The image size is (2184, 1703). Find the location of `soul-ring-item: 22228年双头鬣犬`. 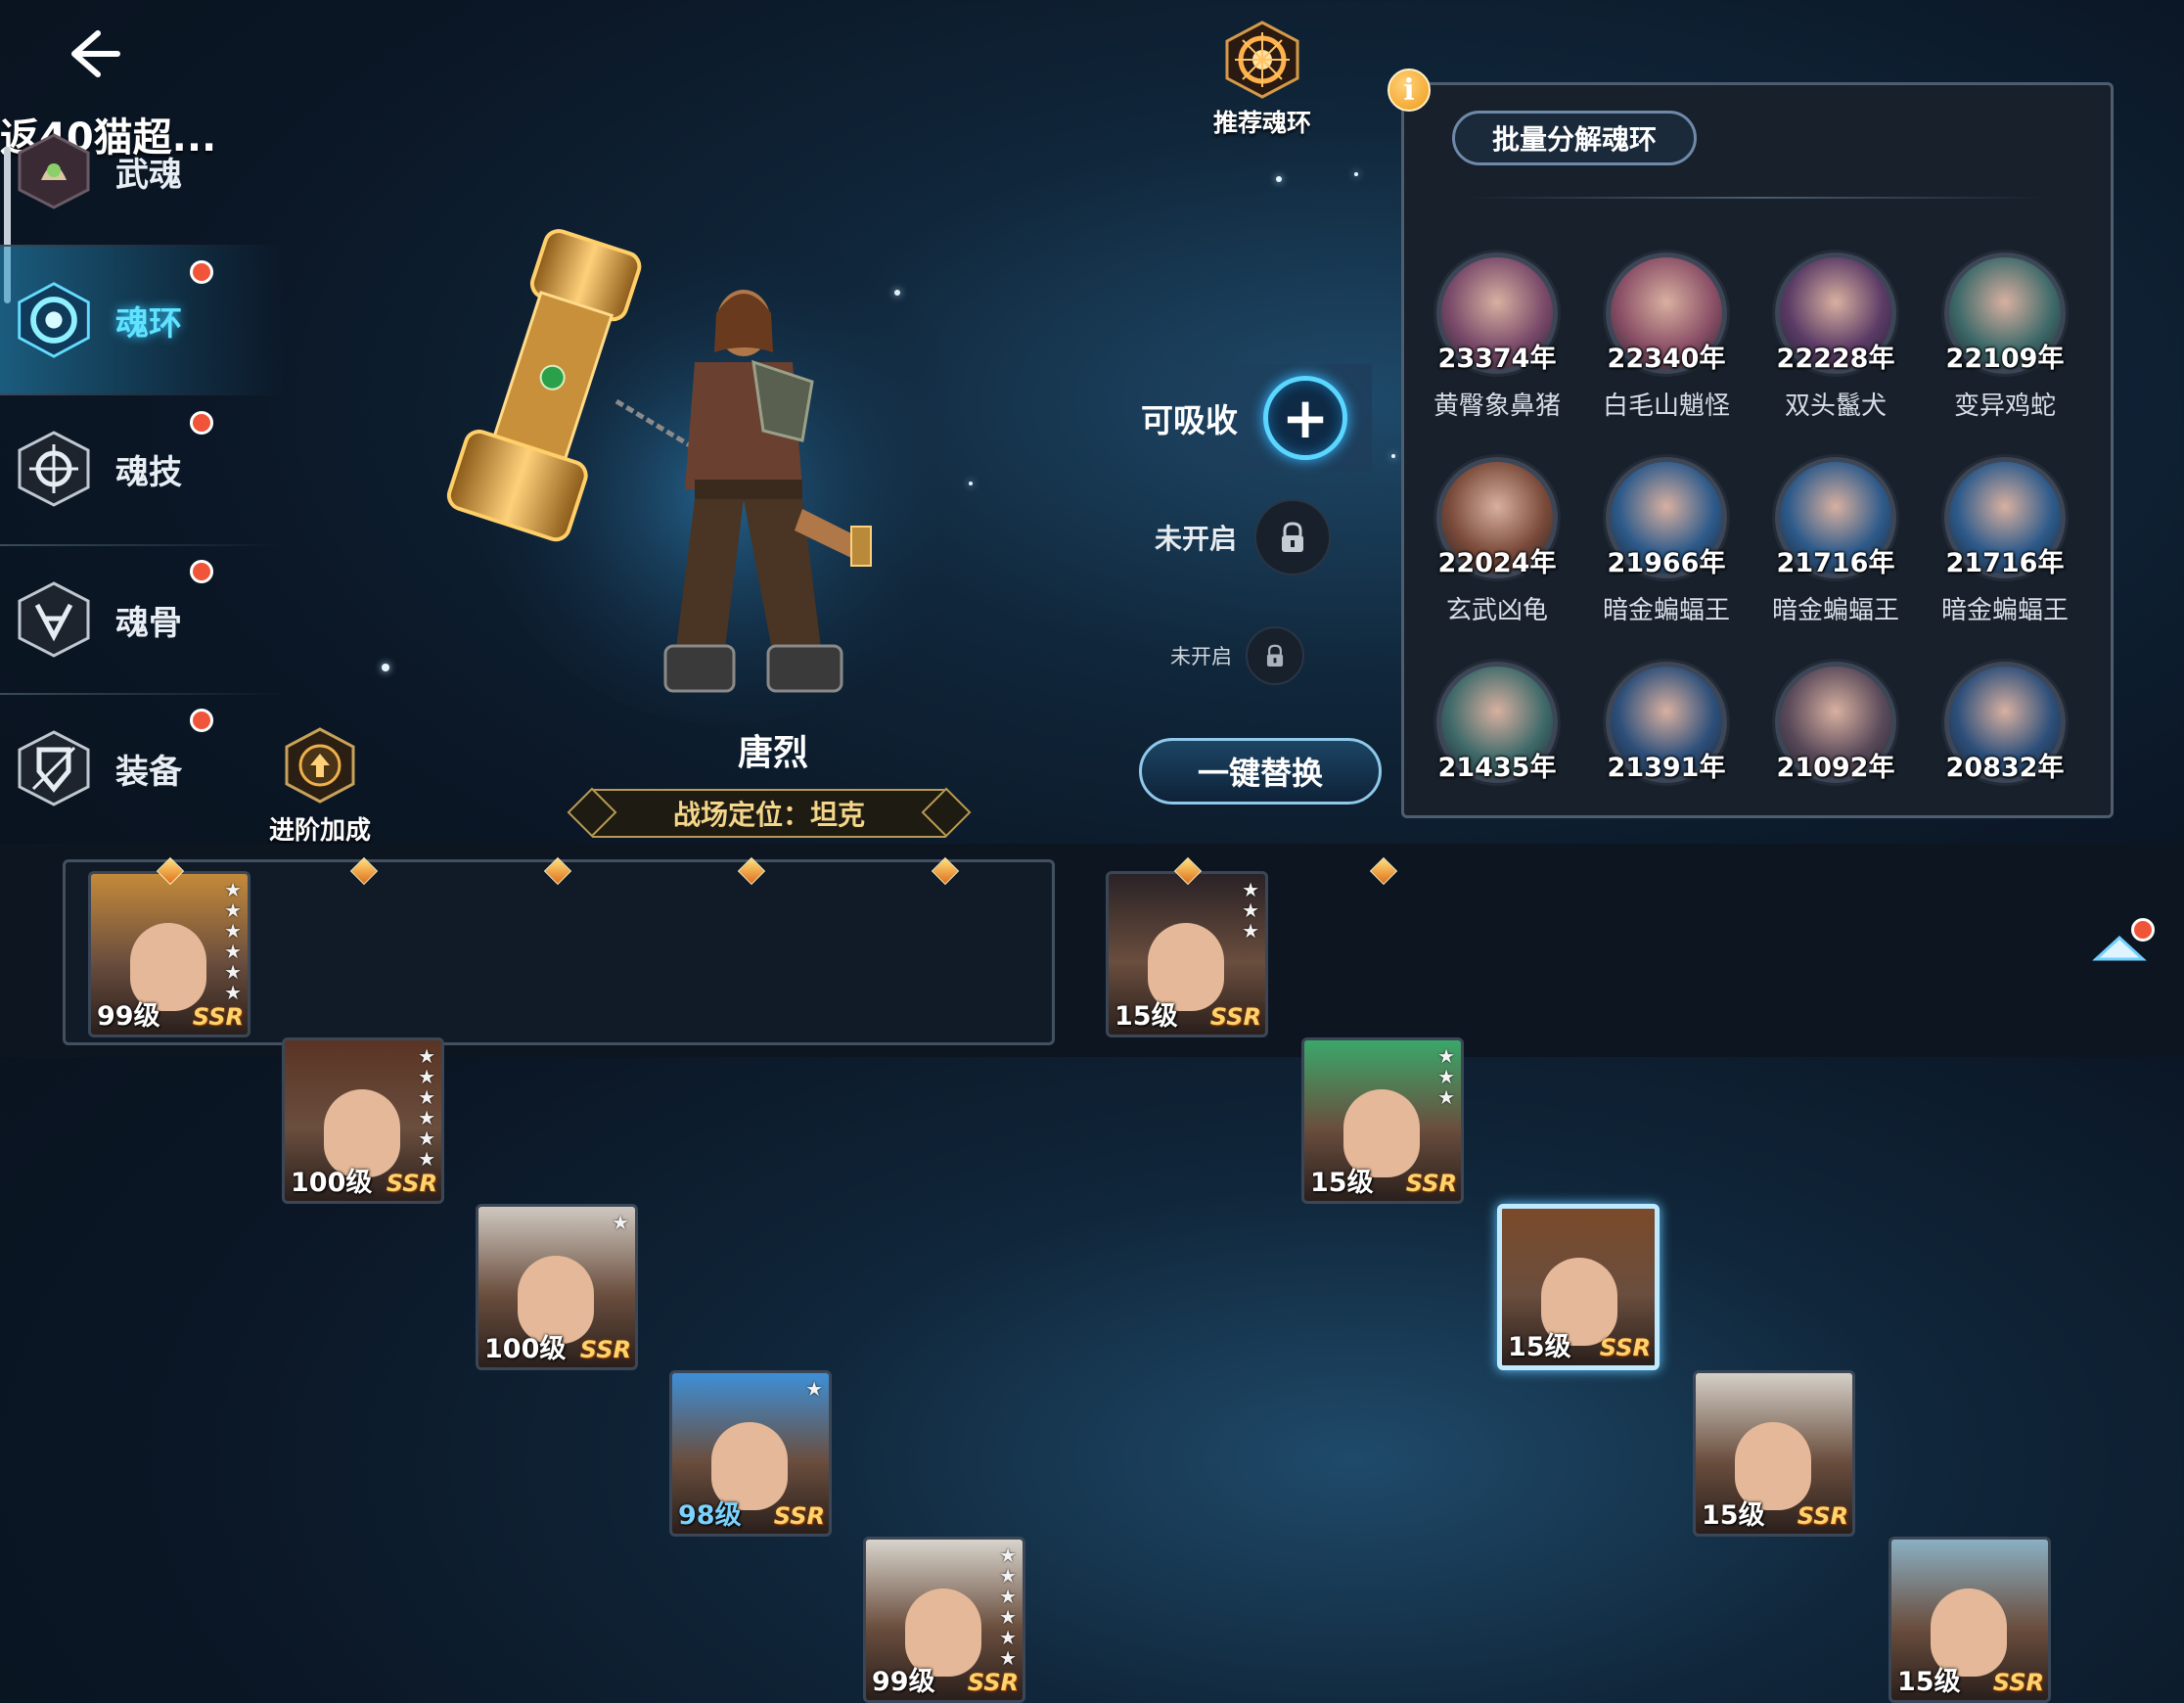

soul-ring-item: 22228年双头鬣犬 is located at coordinates (1836, 337).